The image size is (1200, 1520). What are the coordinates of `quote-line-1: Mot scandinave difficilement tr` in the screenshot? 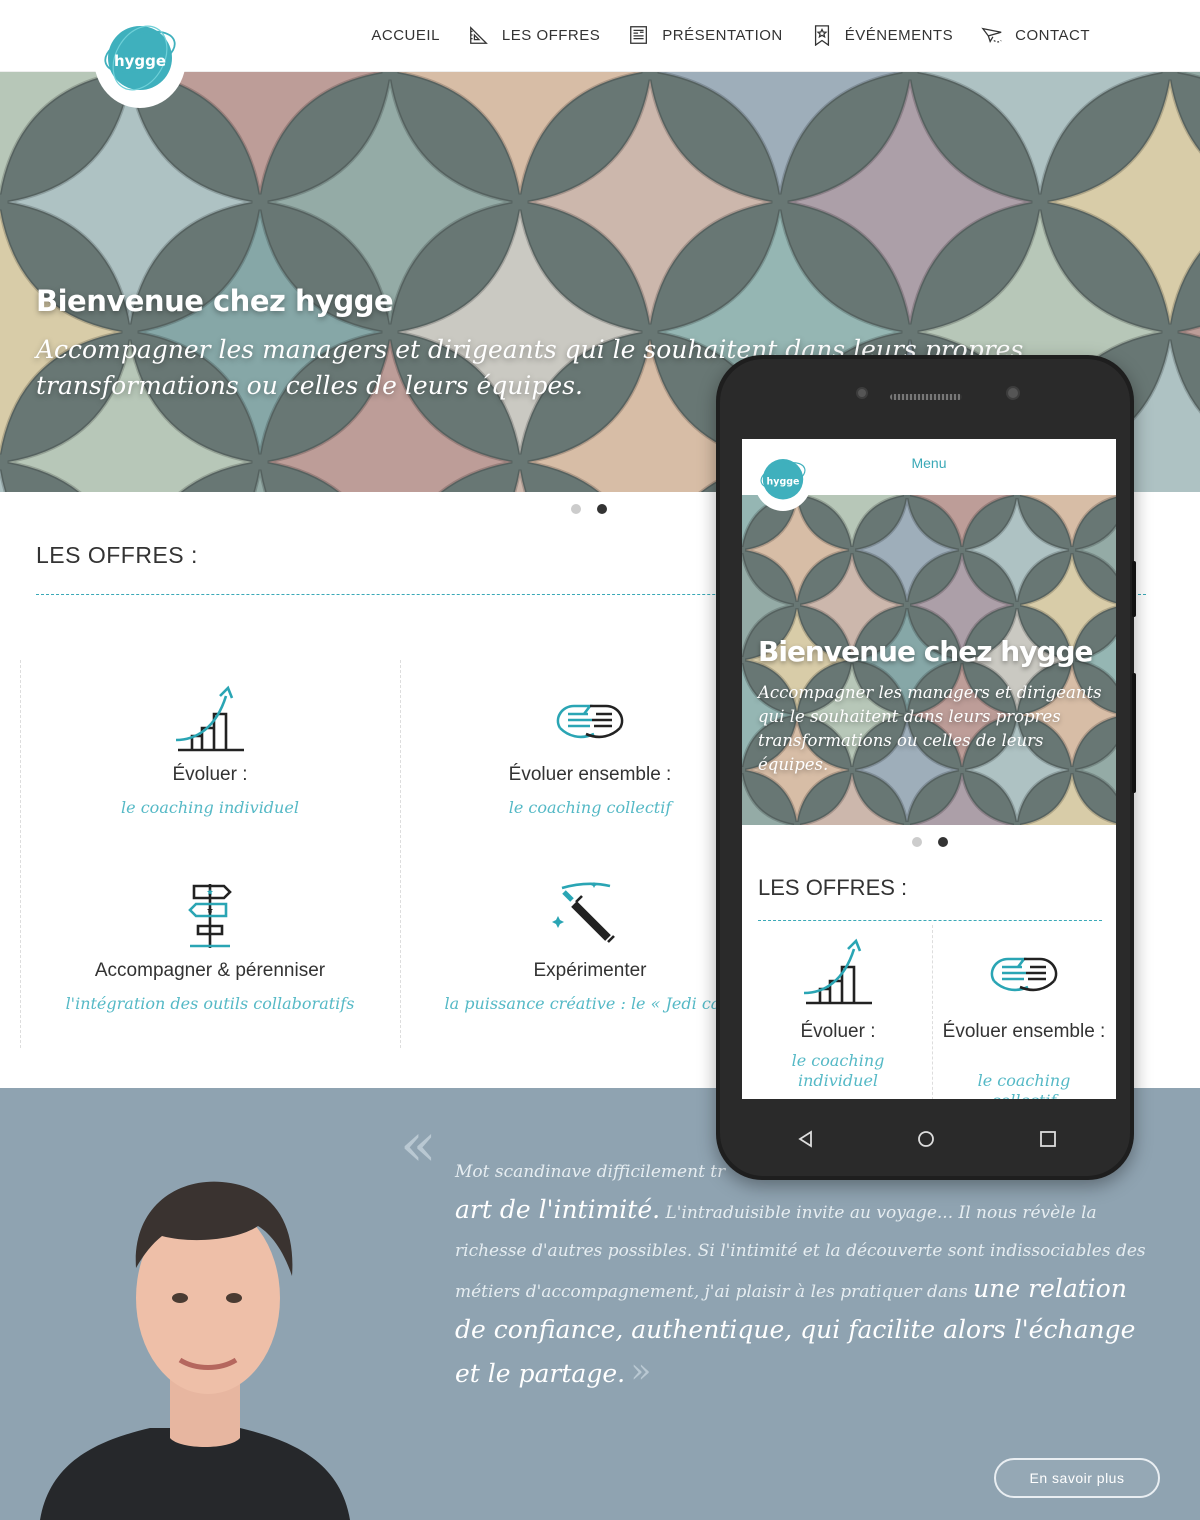 It's located at (590, 1172).